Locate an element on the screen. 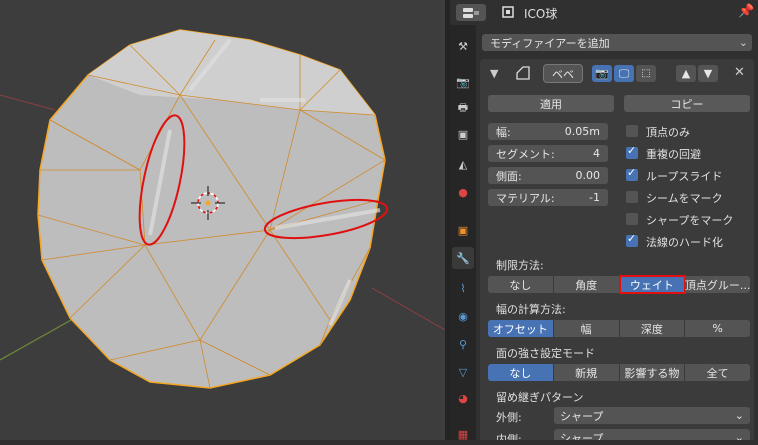 The image size is (758, 445). material-field: マテリアル: -1 is located at coordinates (548, 197).